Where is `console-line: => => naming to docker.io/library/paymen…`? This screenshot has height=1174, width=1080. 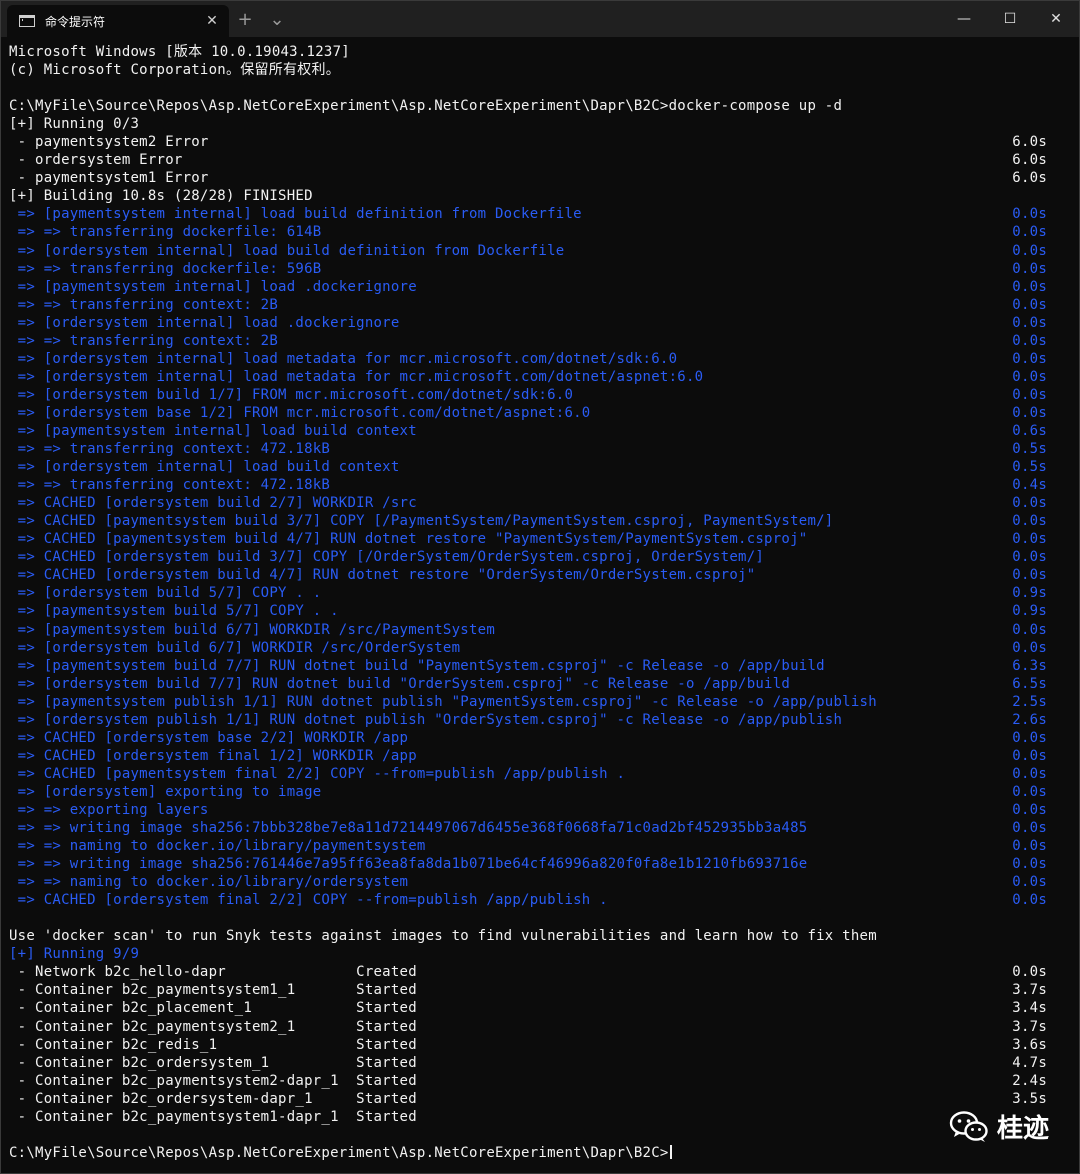 console-line: => => naming to docker.io/library/paymen… is located at coordinates (540, 846).